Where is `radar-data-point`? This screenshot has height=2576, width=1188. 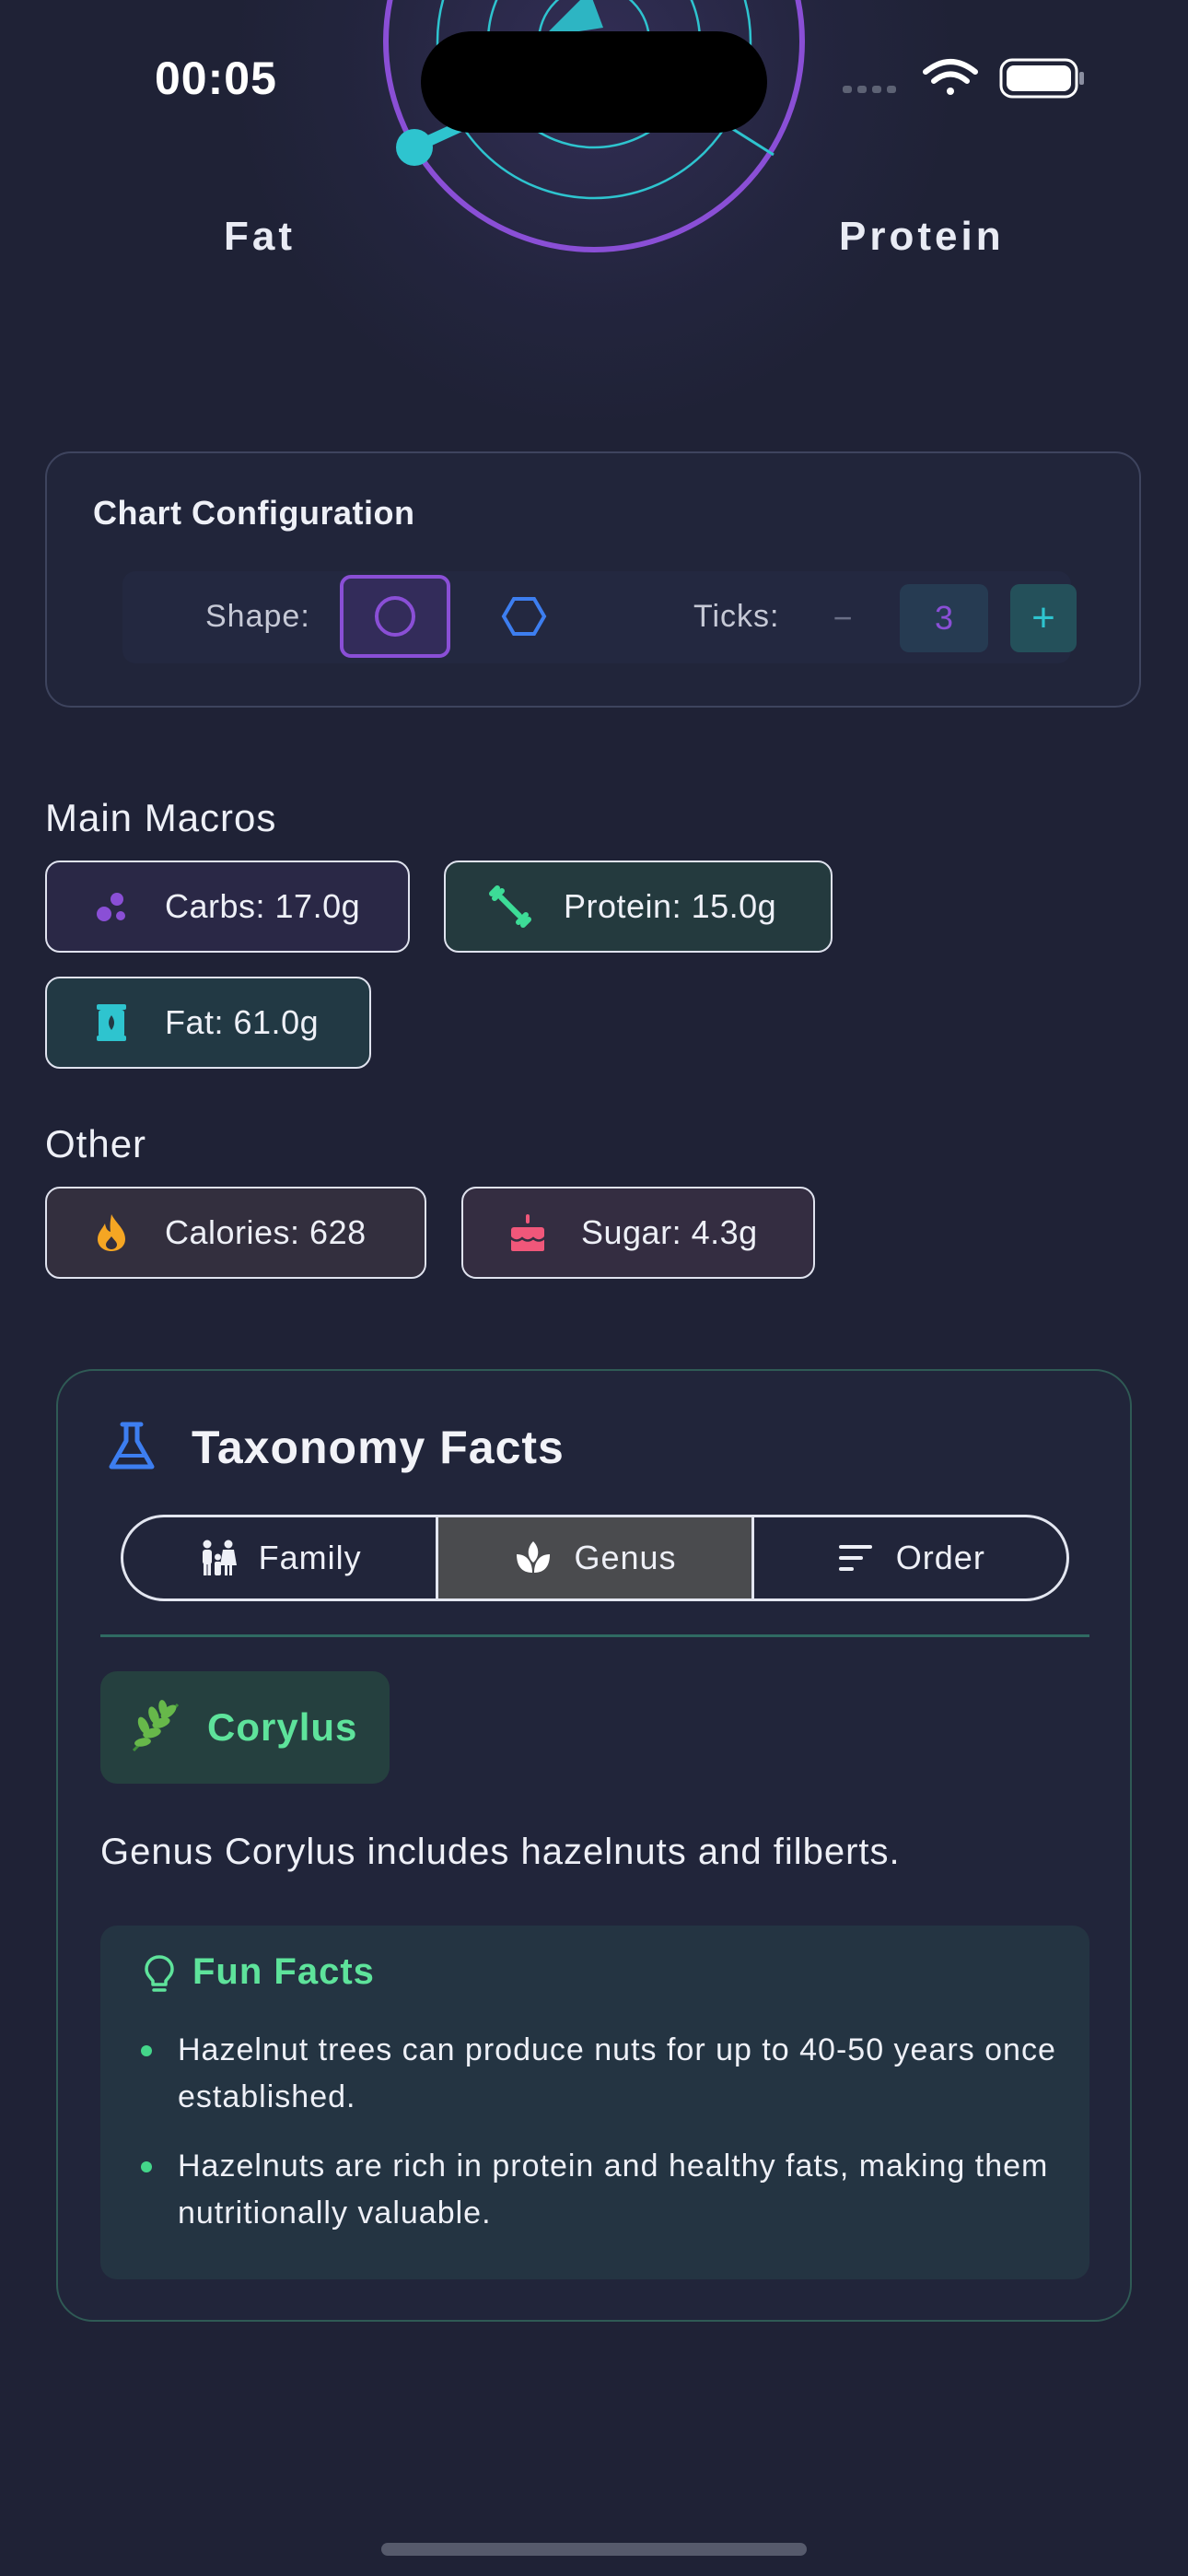 radar-data-point is located at coordinates (414, 147).